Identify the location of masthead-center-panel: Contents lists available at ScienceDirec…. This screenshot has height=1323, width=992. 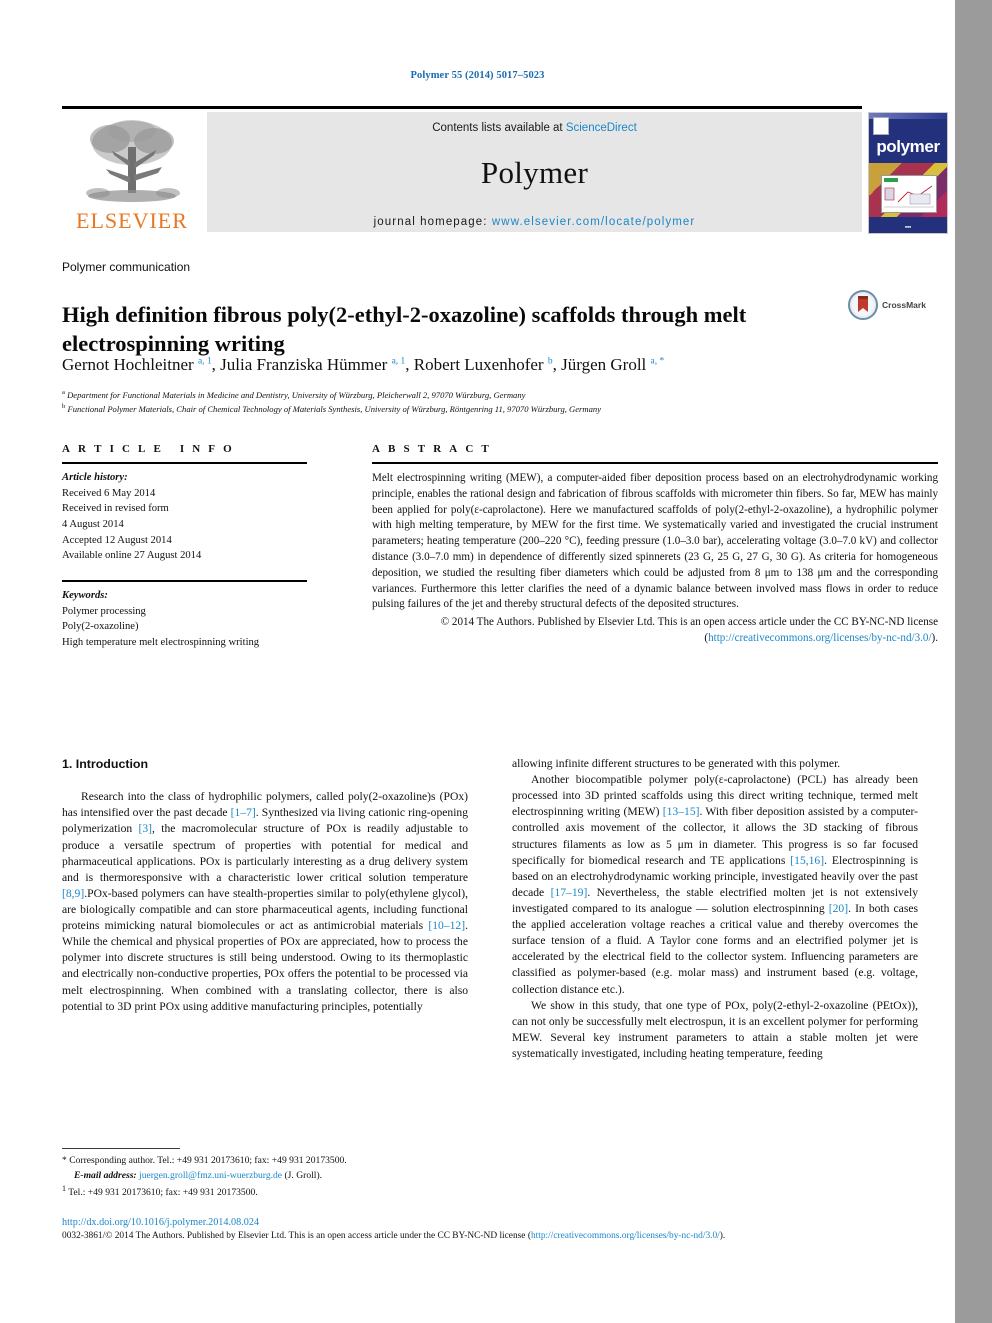
(534, 172).